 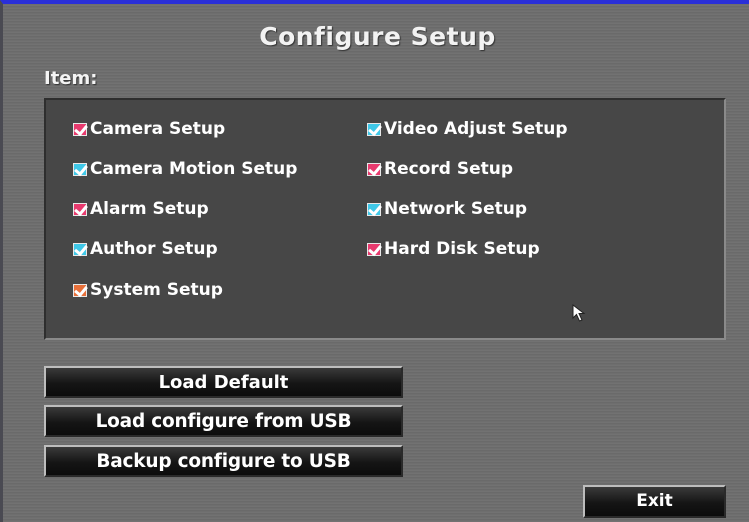 I want to click on checkbox-label: Author Setup, so click(x=154, y=249).